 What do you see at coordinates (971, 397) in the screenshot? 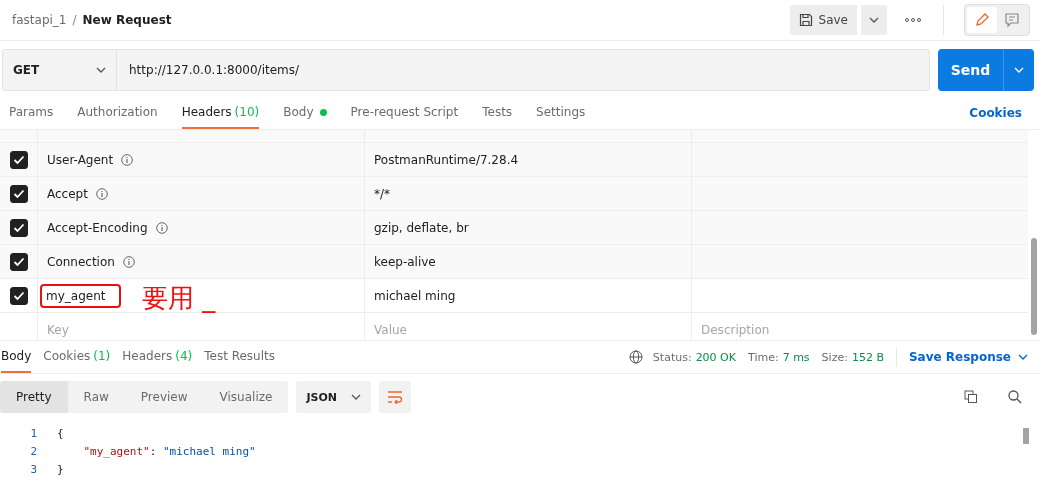
I see `copy-icon` at bounding box center [971, 397].